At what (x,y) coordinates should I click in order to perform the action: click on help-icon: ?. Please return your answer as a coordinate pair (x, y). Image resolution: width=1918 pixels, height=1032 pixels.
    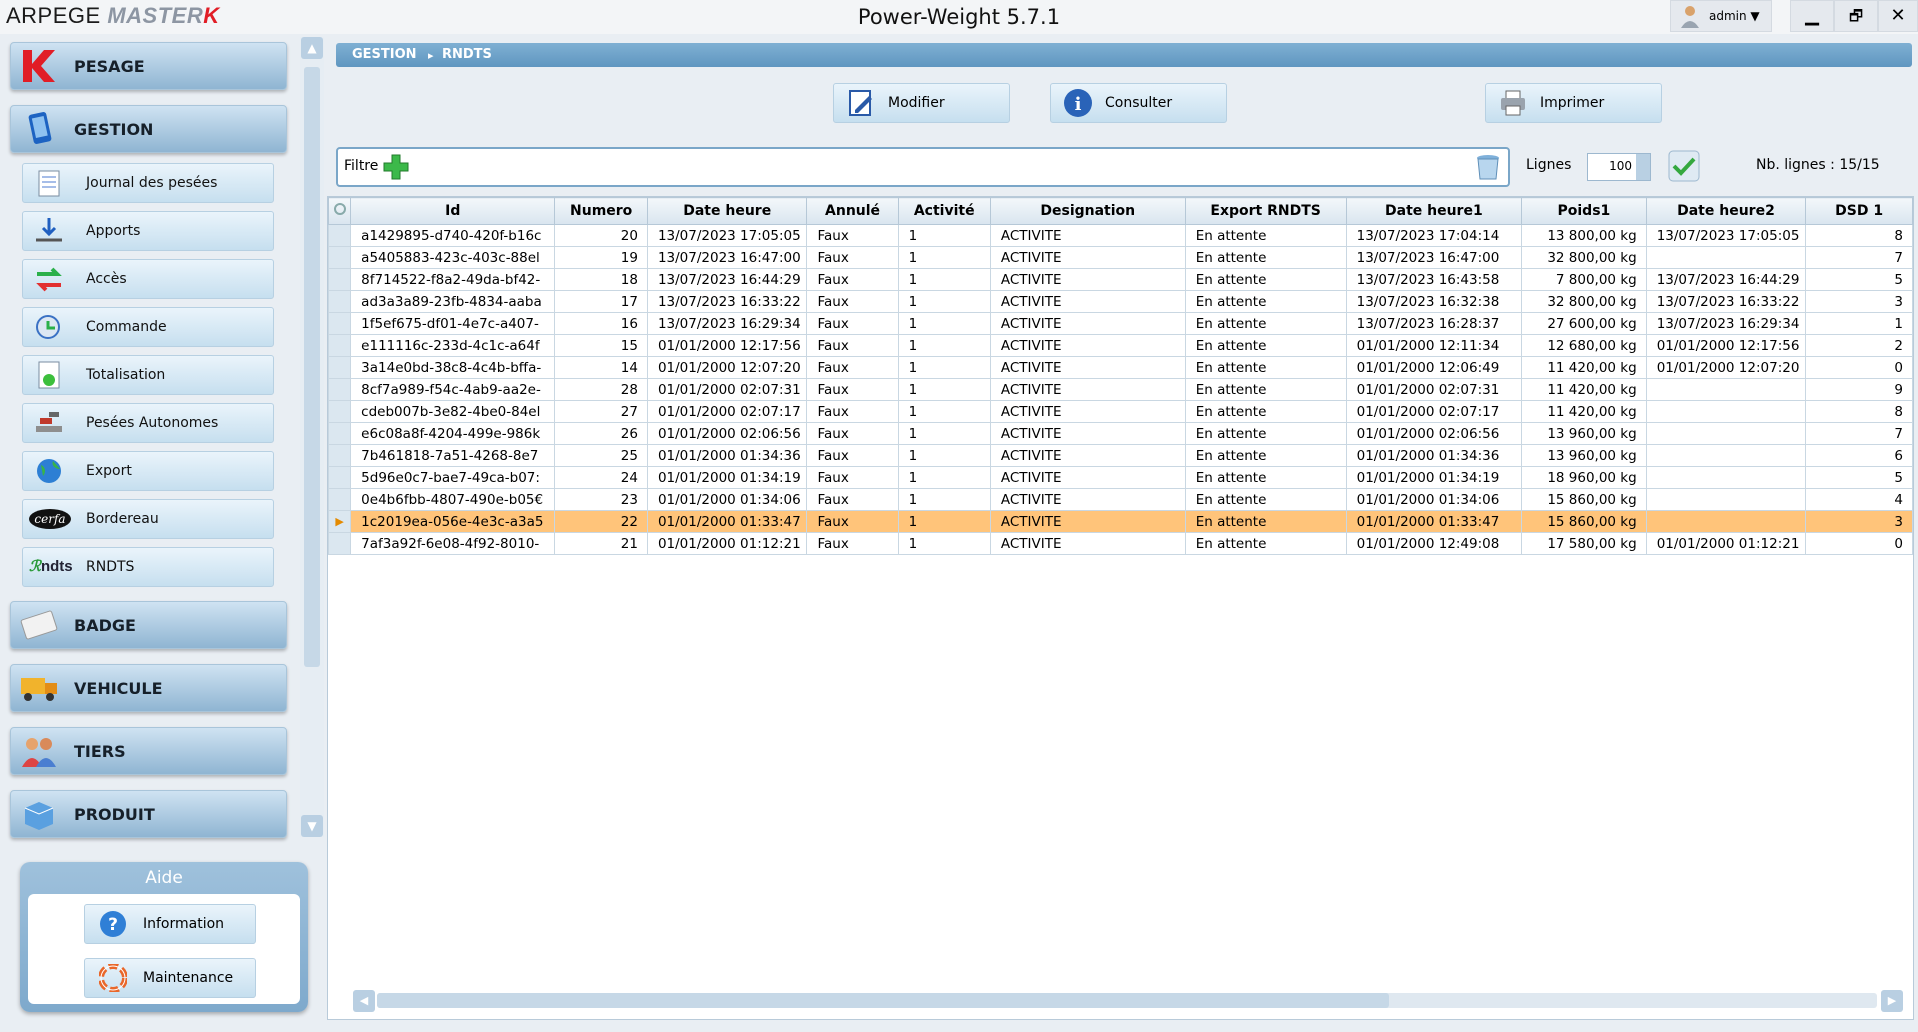
    Looking at the image, I should click on (113, 924).